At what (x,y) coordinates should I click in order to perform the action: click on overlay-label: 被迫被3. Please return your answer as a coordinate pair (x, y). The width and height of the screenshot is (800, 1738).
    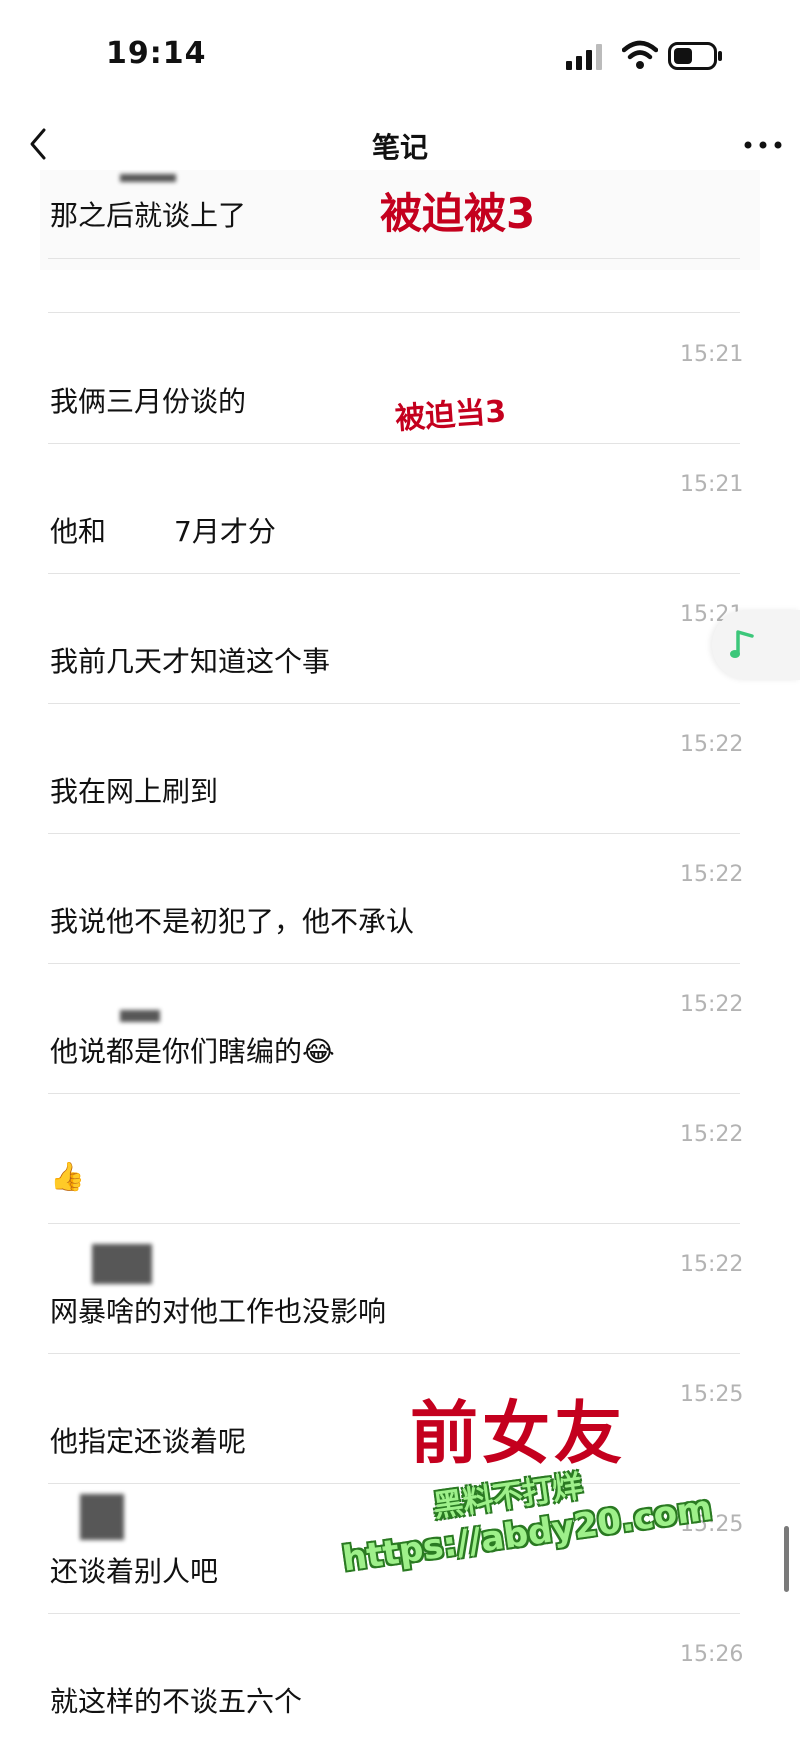
    Looking at the image, I should click on (458, 213).